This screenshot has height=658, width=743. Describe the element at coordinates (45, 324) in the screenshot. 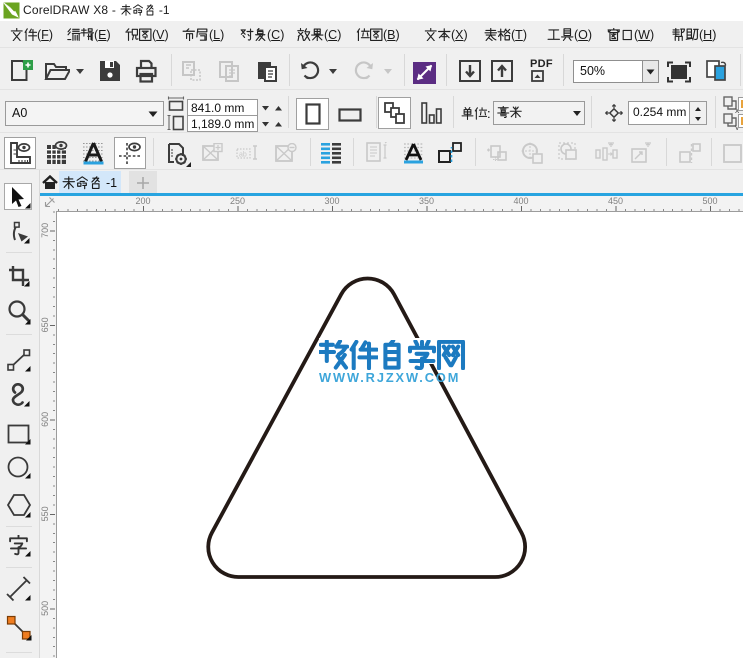

I see `svg-text: 650` at that location.